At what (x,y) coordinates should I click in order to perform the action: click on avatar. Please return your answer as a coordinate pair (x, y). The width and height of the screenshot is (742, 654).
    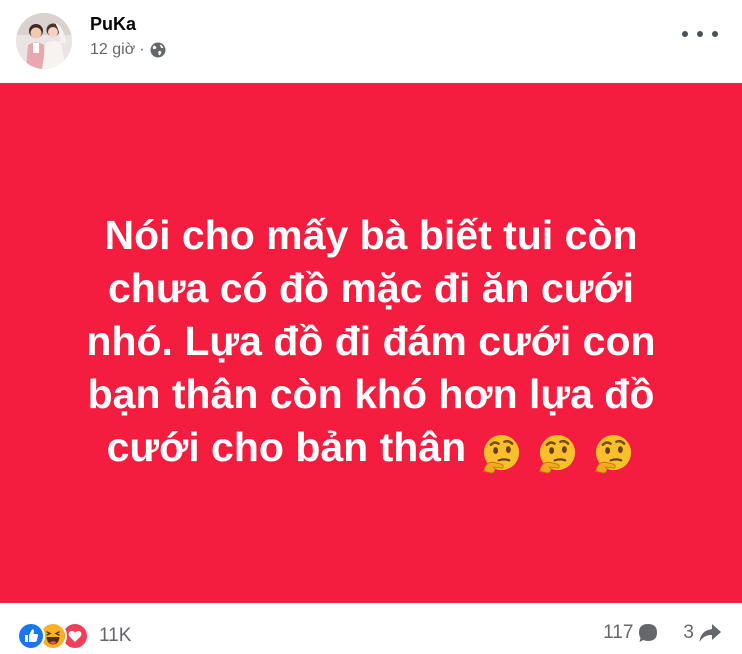
    Looking at the image, I should click on (44, 41).